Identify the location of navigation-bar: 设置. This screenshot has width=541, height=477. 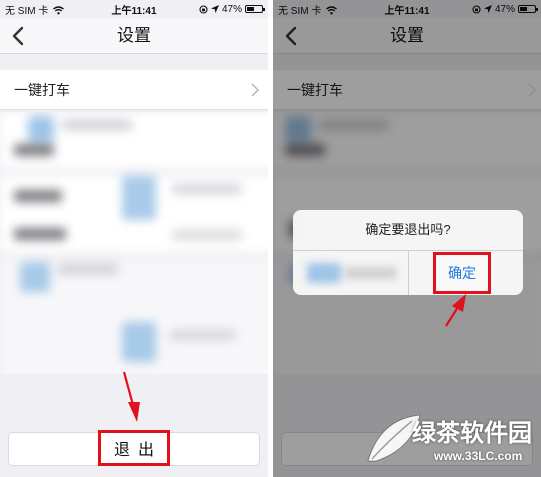
(134, 36).